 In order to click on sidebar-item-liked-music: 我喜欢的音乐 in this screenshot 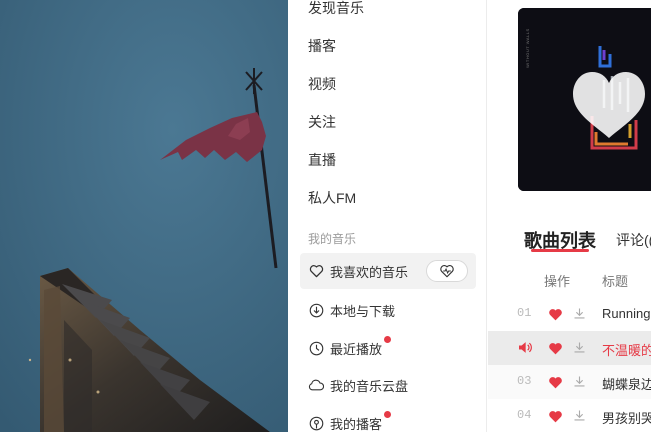, I will do `click(388, 271)`.